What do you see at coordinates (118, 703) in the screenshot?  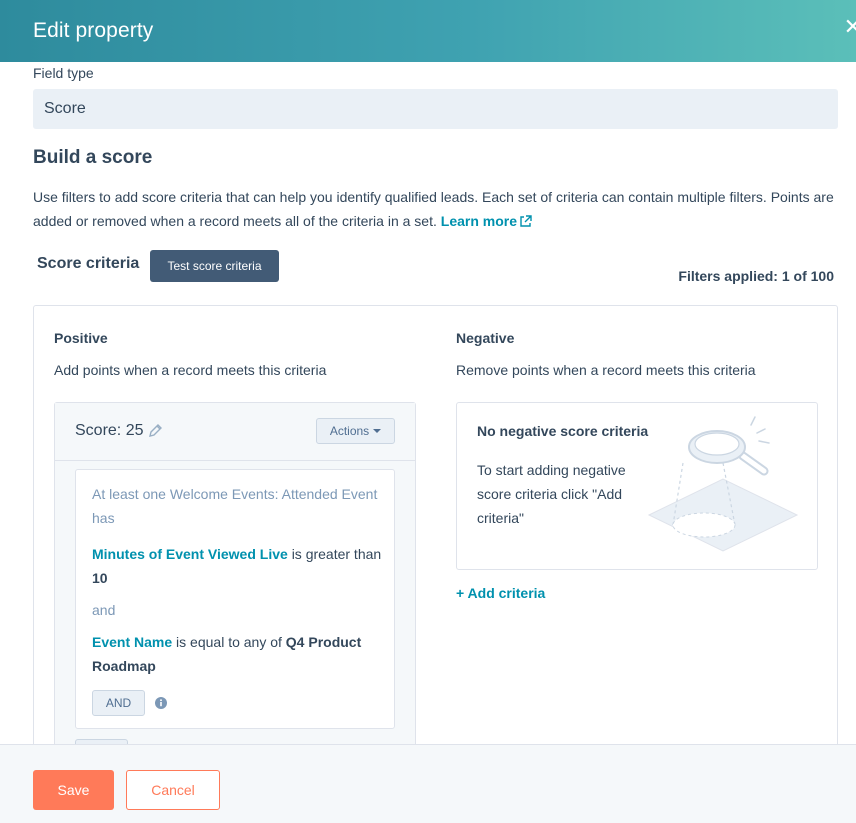 I see `and-filter-button: AND` at bounding box center [118, 703].